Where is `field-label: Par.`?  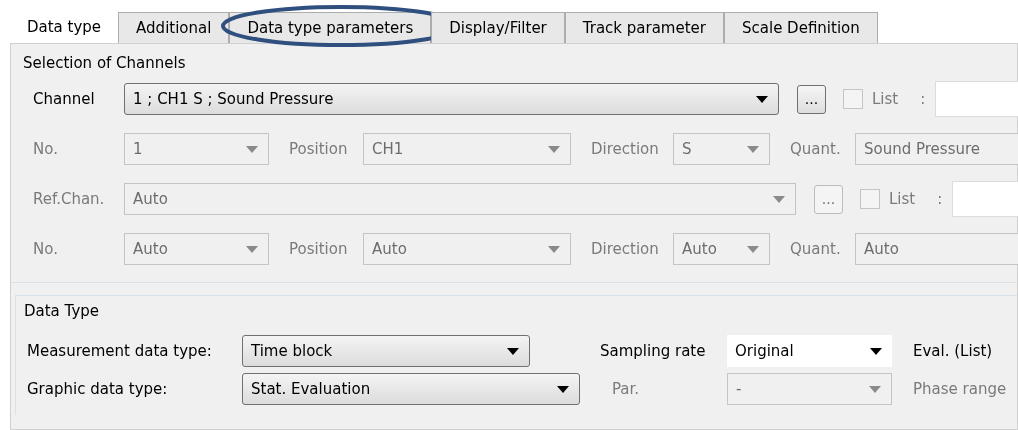 field-label: Par. is located at coordinates (626, 389).